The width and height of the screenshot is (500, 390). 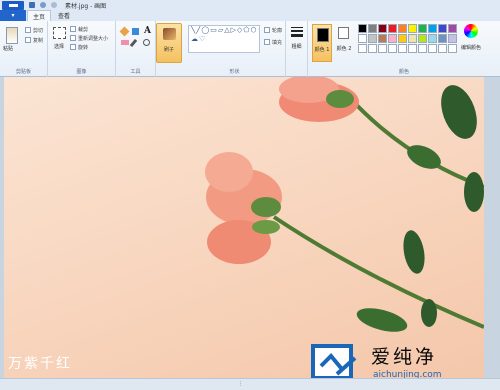 I want to click on color-palette, so click(x=407, y=38).